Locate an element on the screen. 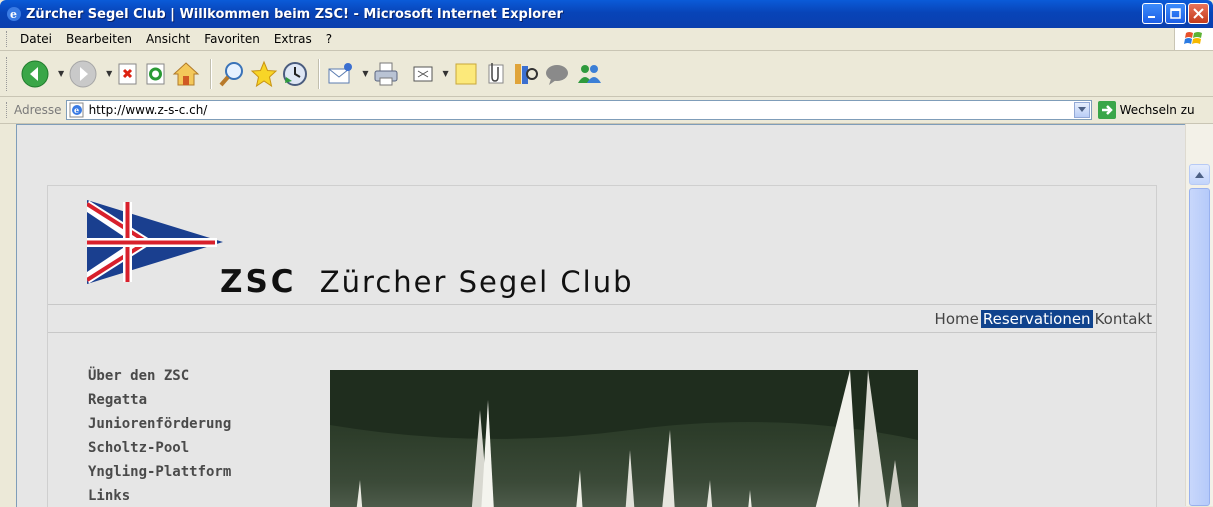 The width and height of the screenshot is (1213, 507). search-button is located at coordinates (232, 74).